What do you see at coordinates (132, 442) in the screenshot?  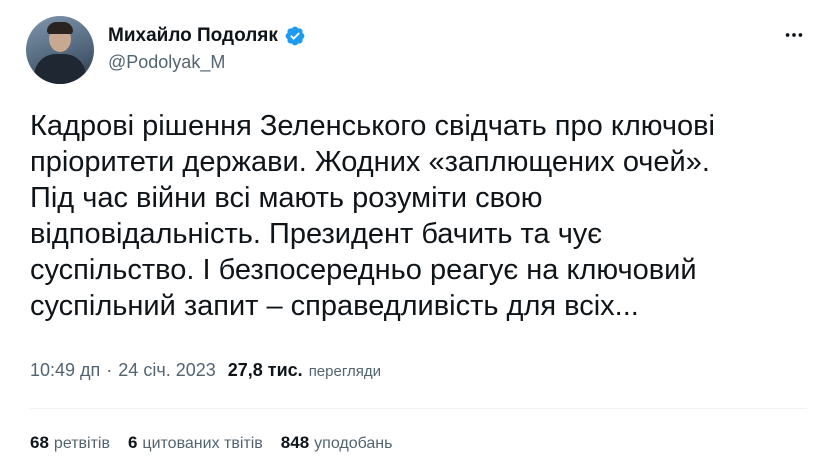 I see `quotes-count: 6` at bounding box center [132, 442].